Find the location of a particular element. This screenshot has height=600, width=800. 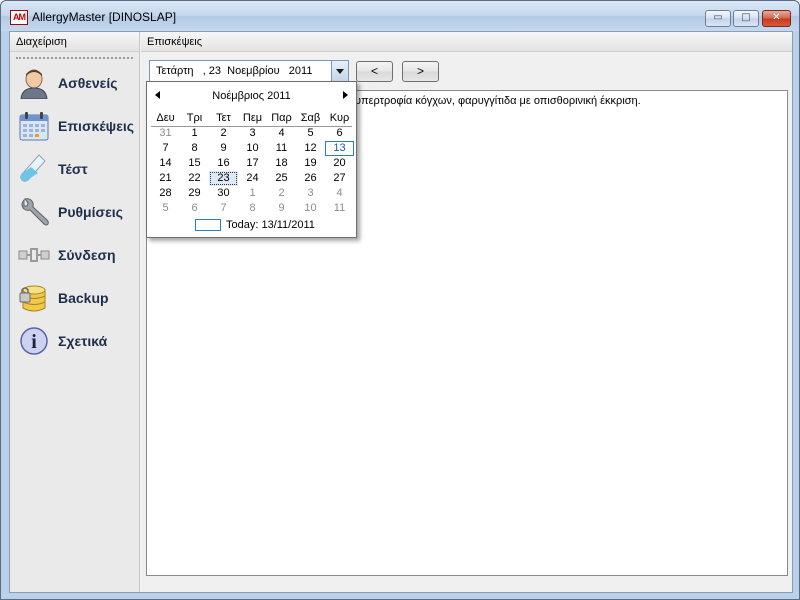

calendar-day: 29 is located at coordinates (194, 193).